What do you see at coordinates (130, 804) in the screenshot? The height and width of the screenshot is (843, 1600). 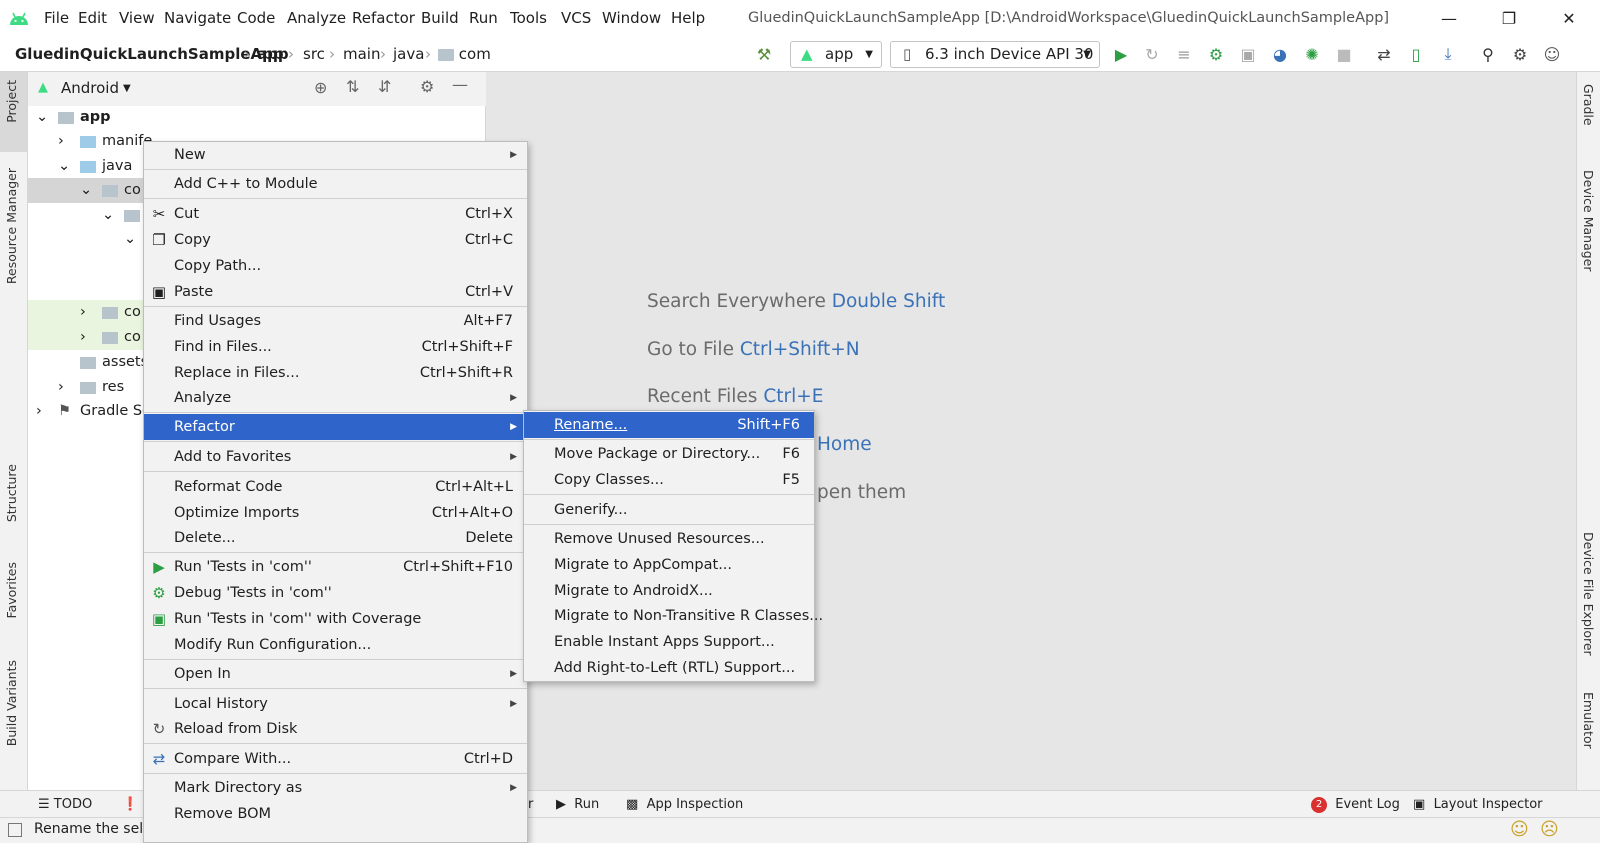 I see `problems-icon: ❗` at bounding box center [130, 804].